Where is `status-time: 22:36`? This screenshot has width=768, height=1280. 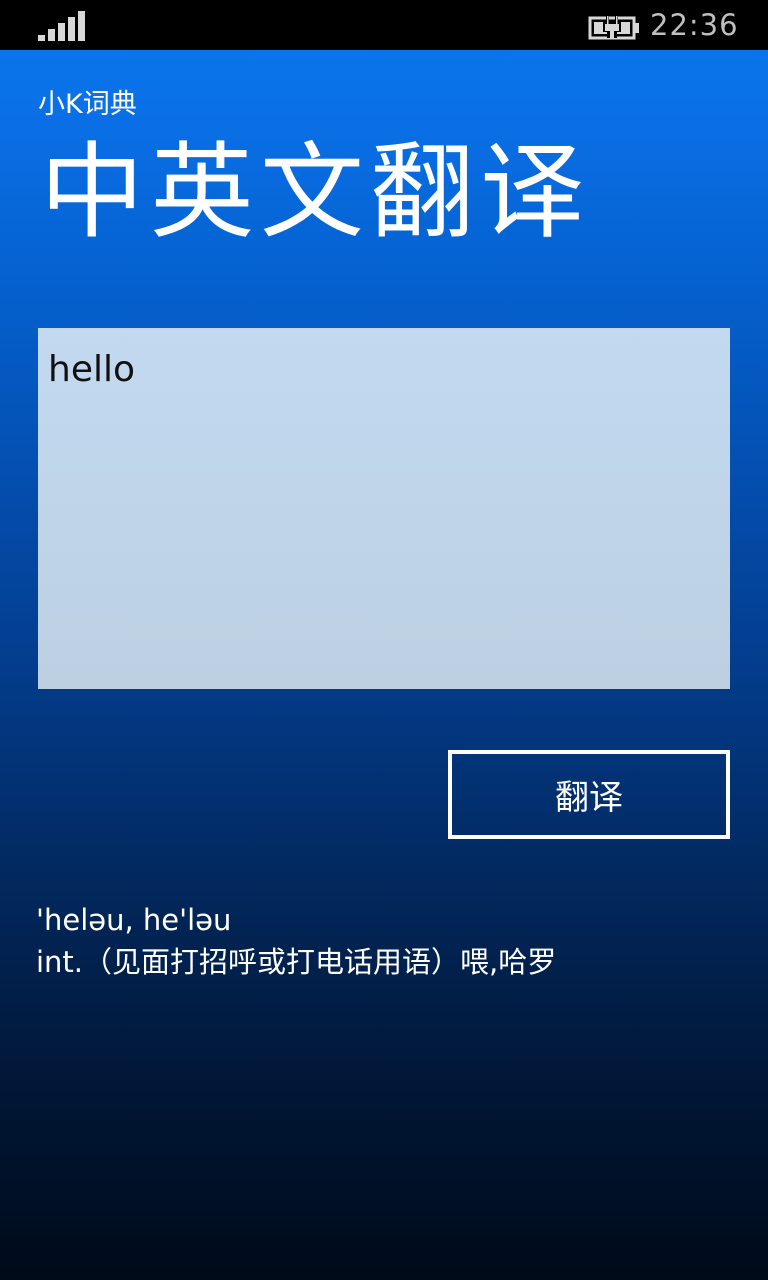 status-time: 22:36 is located at coordinates (694, 25).